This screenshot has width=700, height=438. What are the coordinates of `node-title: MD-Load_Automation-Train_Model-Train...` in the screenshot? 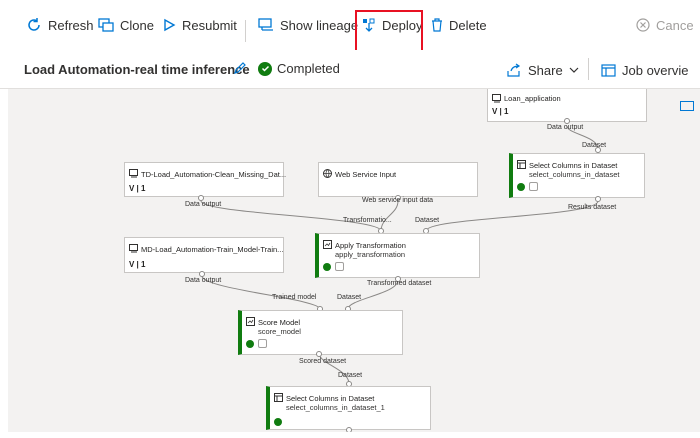 It's located at (212, 249).